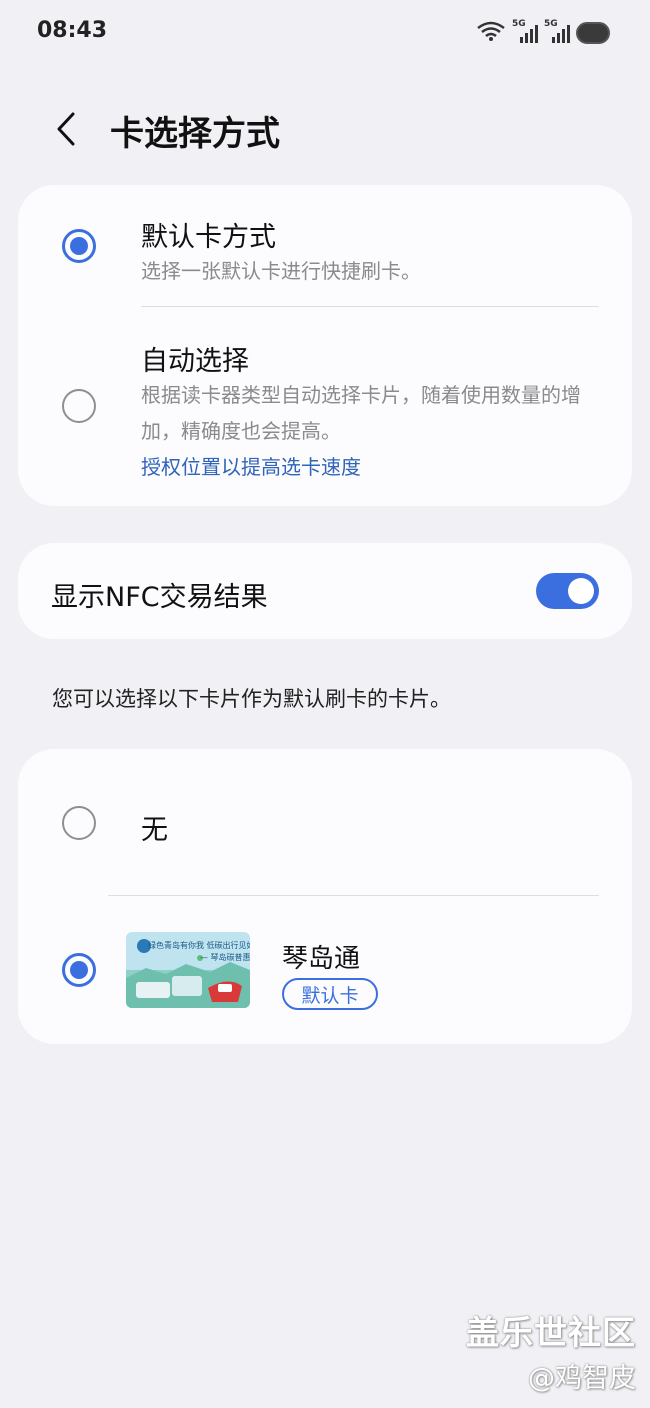  What do you see at coordinates (199, 945) in the screenshot?
I see `card-art-text: 绿色青岛有你我 低碳出行见好礼` at bounding box center [199, 945].